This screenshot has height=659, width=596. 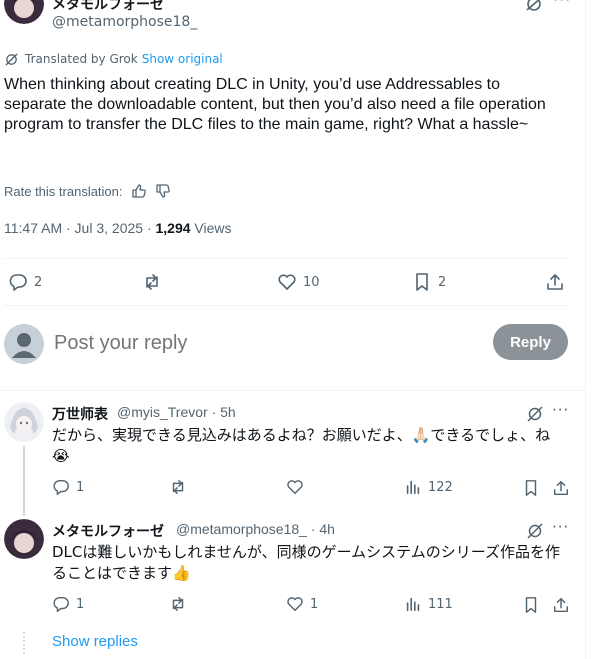 I want to click on views-action: 122, so click(x=428, y=487).